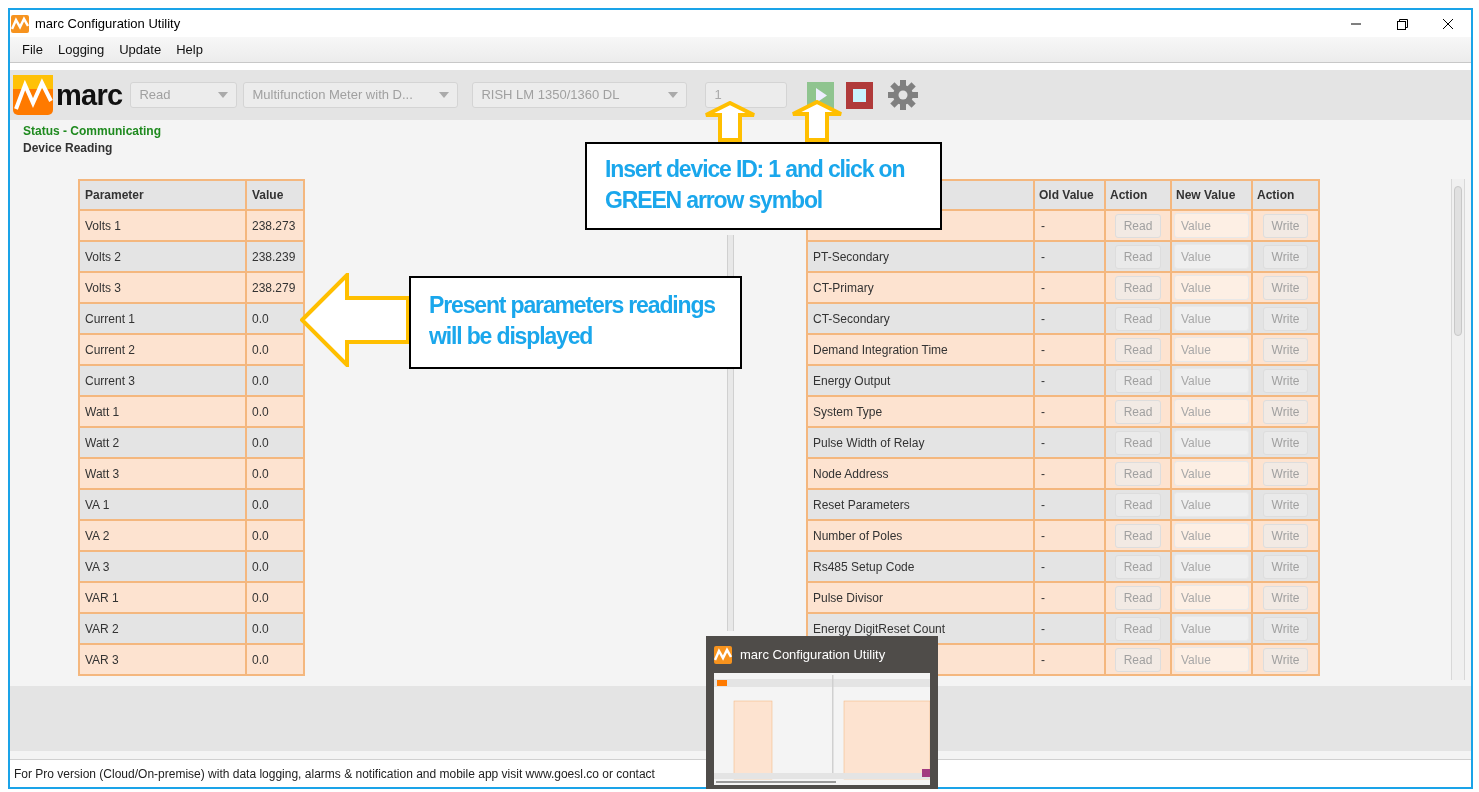 The image size is (1479, 792). I want to click on settings-icon, so click(903, 95).